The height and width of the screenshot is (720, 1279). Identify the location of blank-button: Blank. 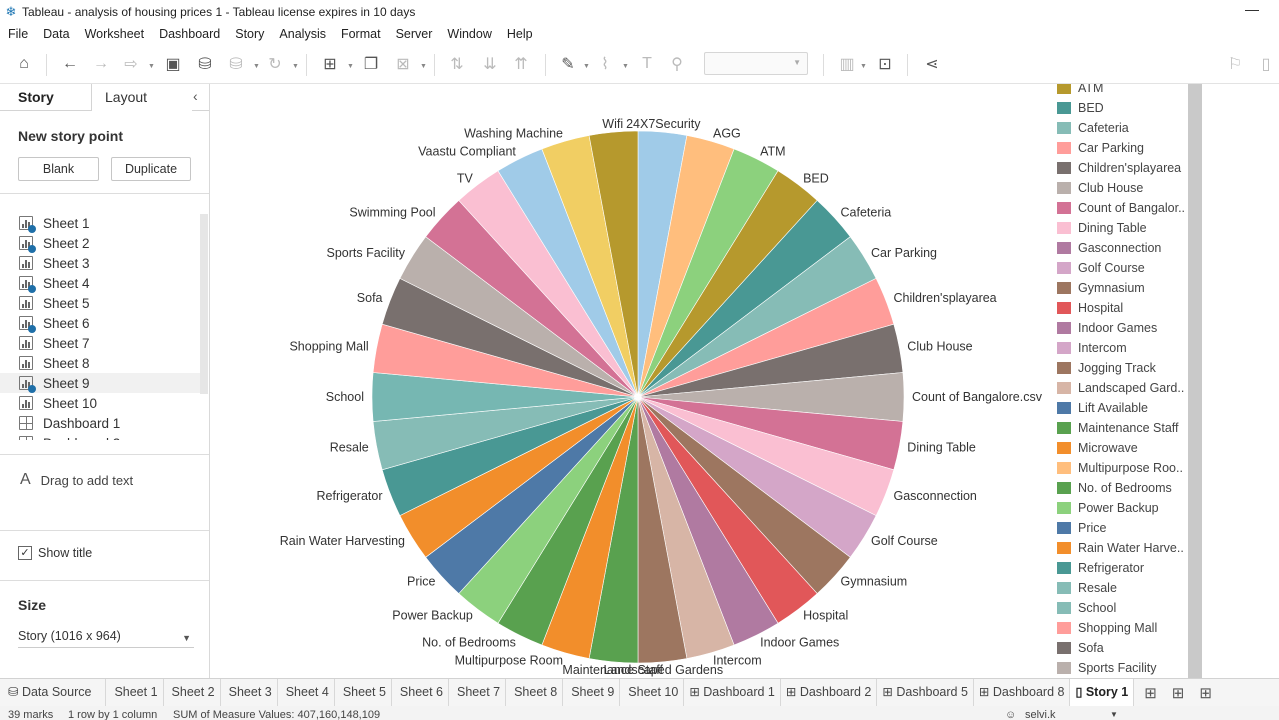
(58, 169).